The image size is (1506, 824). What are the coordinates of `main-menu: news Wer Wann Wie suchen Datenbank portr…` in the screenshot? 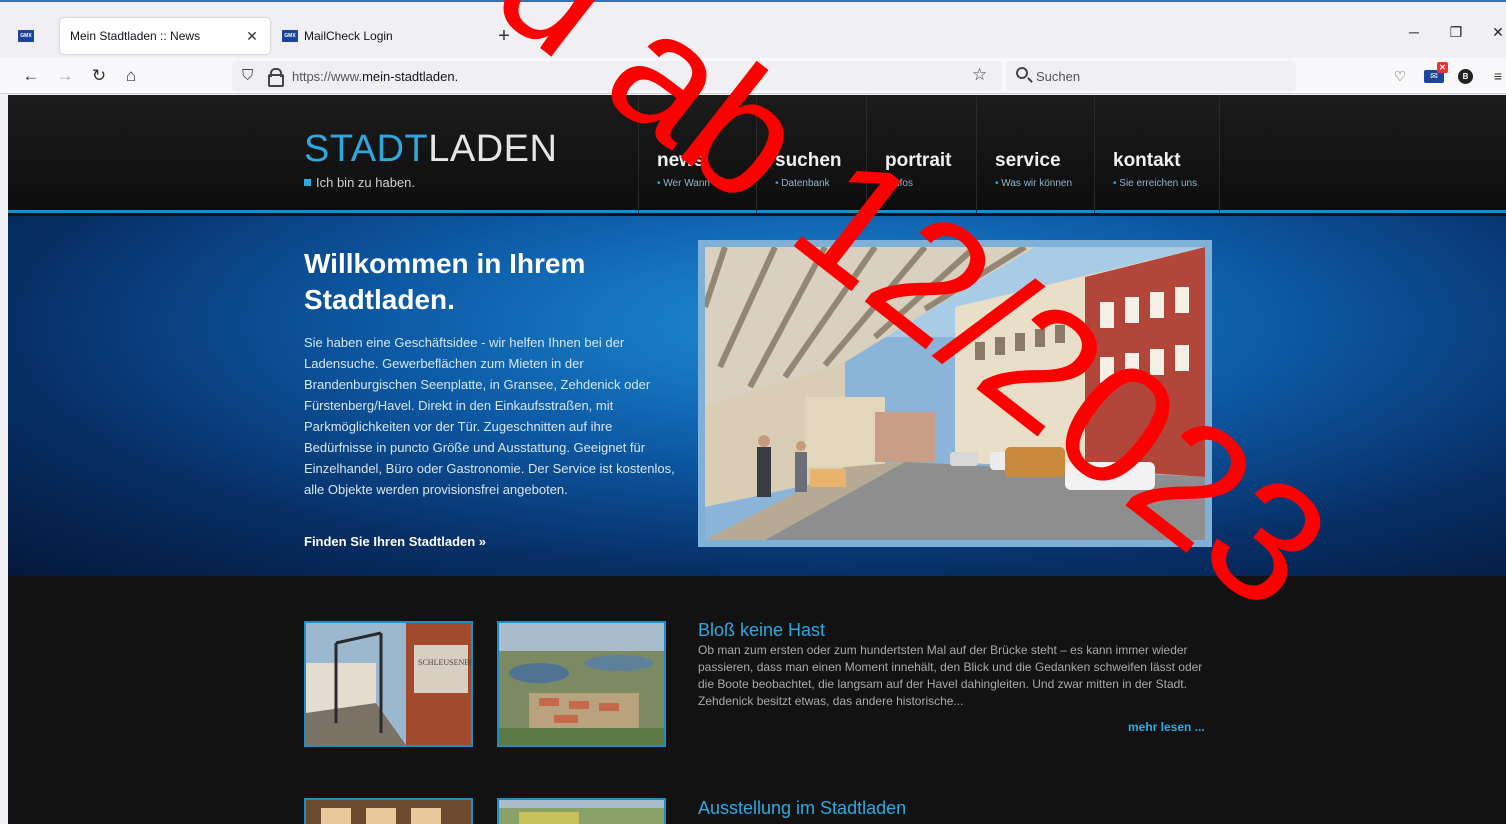 It's located at (929, 154).